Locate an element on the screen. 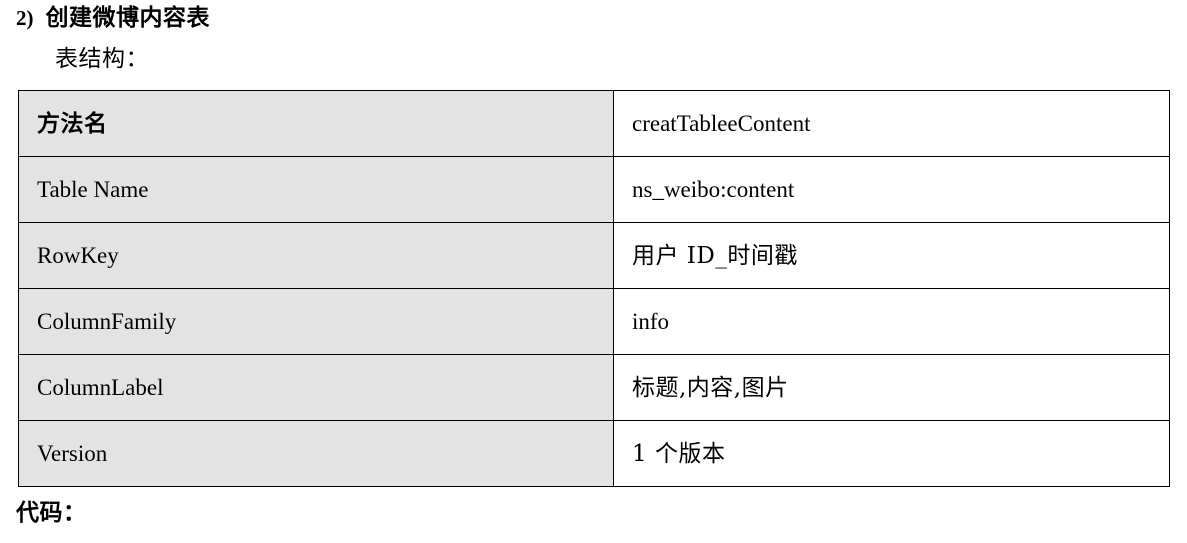 This screenshot has height=543, width=1187. table-cell-label: Version is located at coordinates (316, 453).